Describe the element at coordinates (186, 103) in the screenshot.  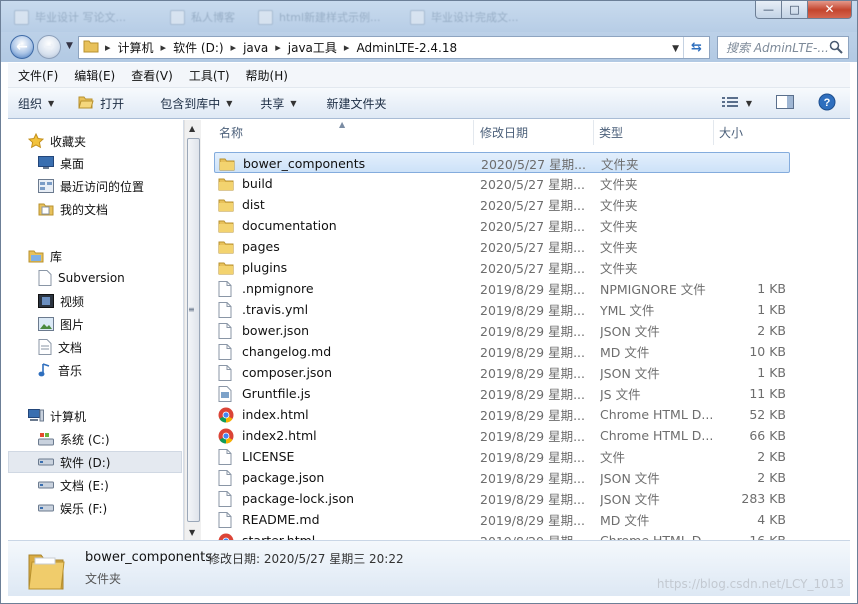
I see `include-in-library-button: 包含到库中 ▼` at that location.